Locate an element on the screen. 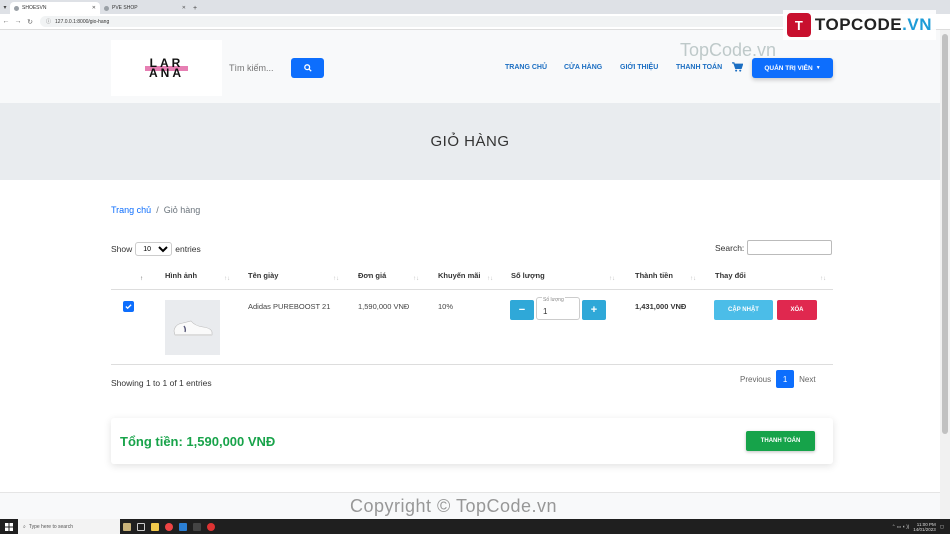 The height and width of the screenshot is (534, 950). update-button: CẬP NHẬT is located at coordinates (743, 310).